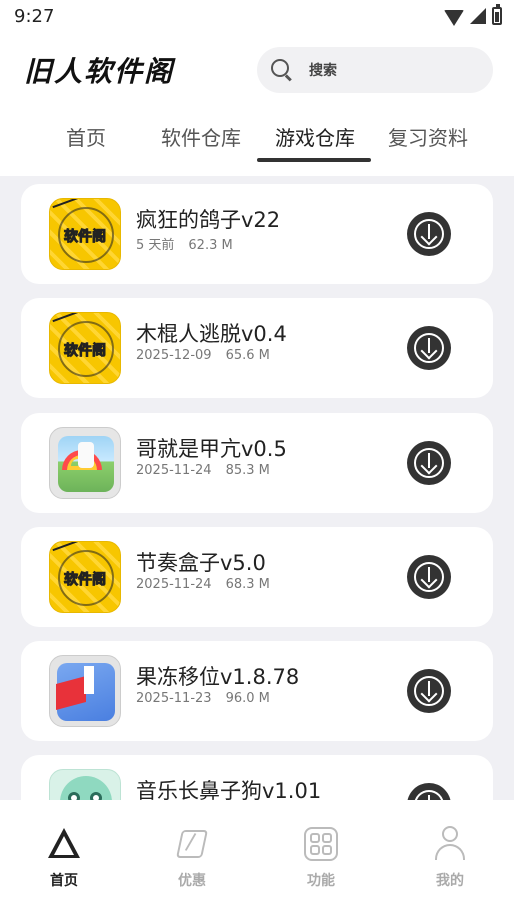  What do you see at coordinates (315, 136) in the screenshot?
I see `tab-game-repo: 游戏仓库` at bounding box center [315, 136].